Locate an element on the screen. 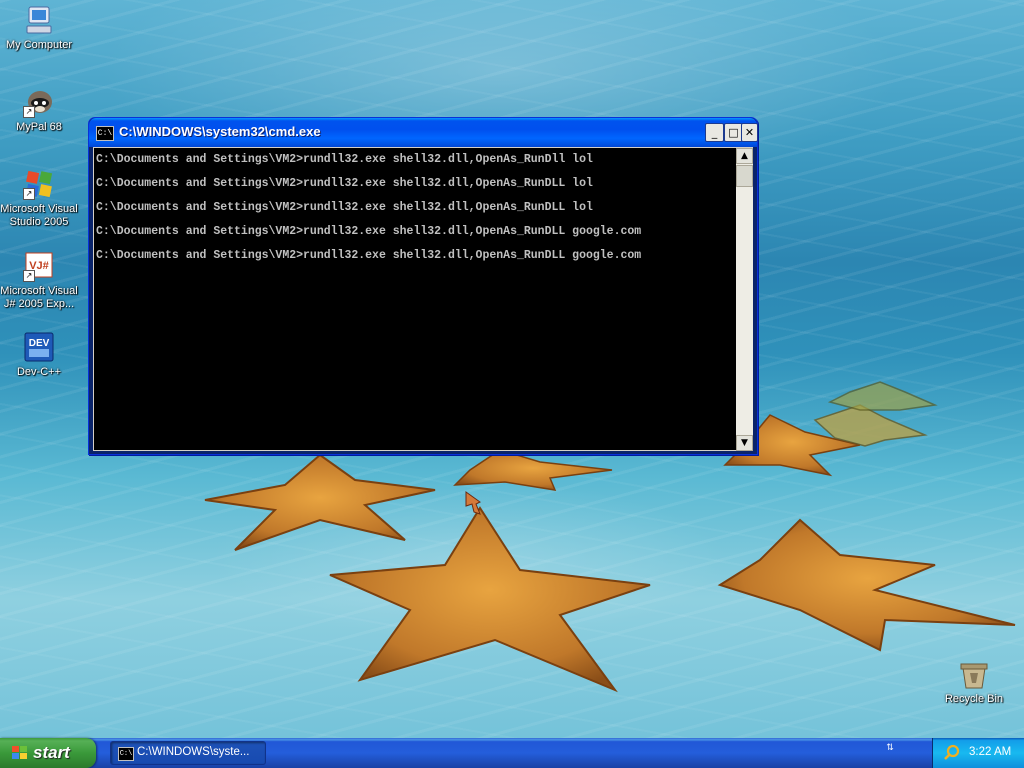  desktop-icon-recycle-bin: Recycle Bin is located at coordinates (974, 682).